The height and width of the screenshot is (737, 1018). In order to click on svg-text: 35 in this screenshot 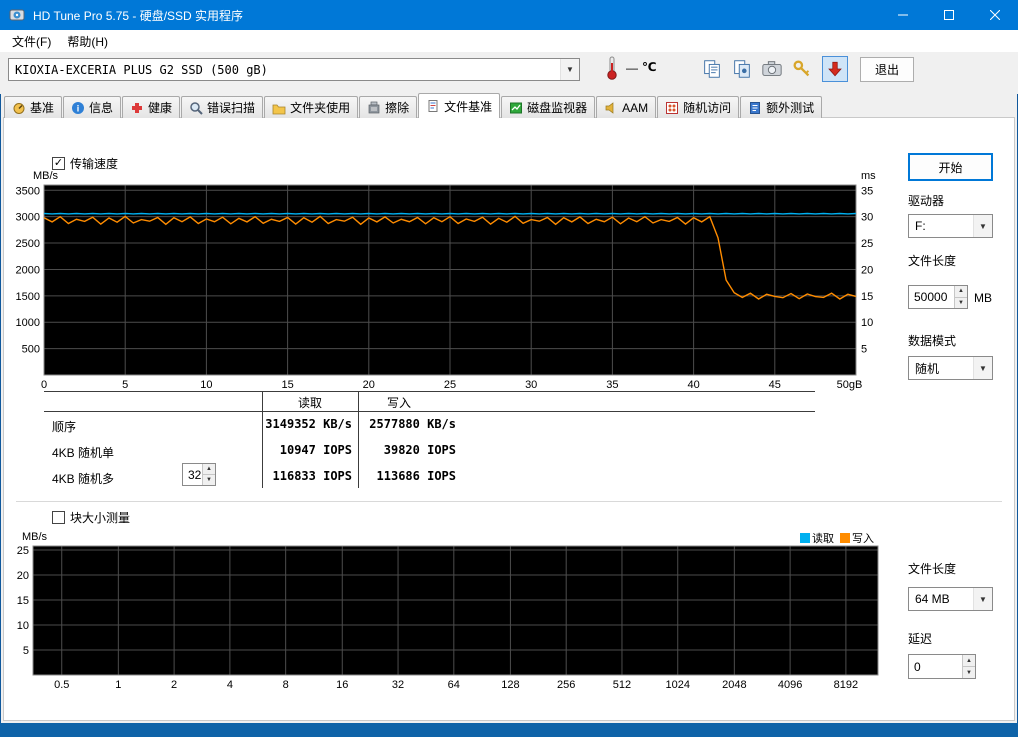, I will do `click(612, 385)`.